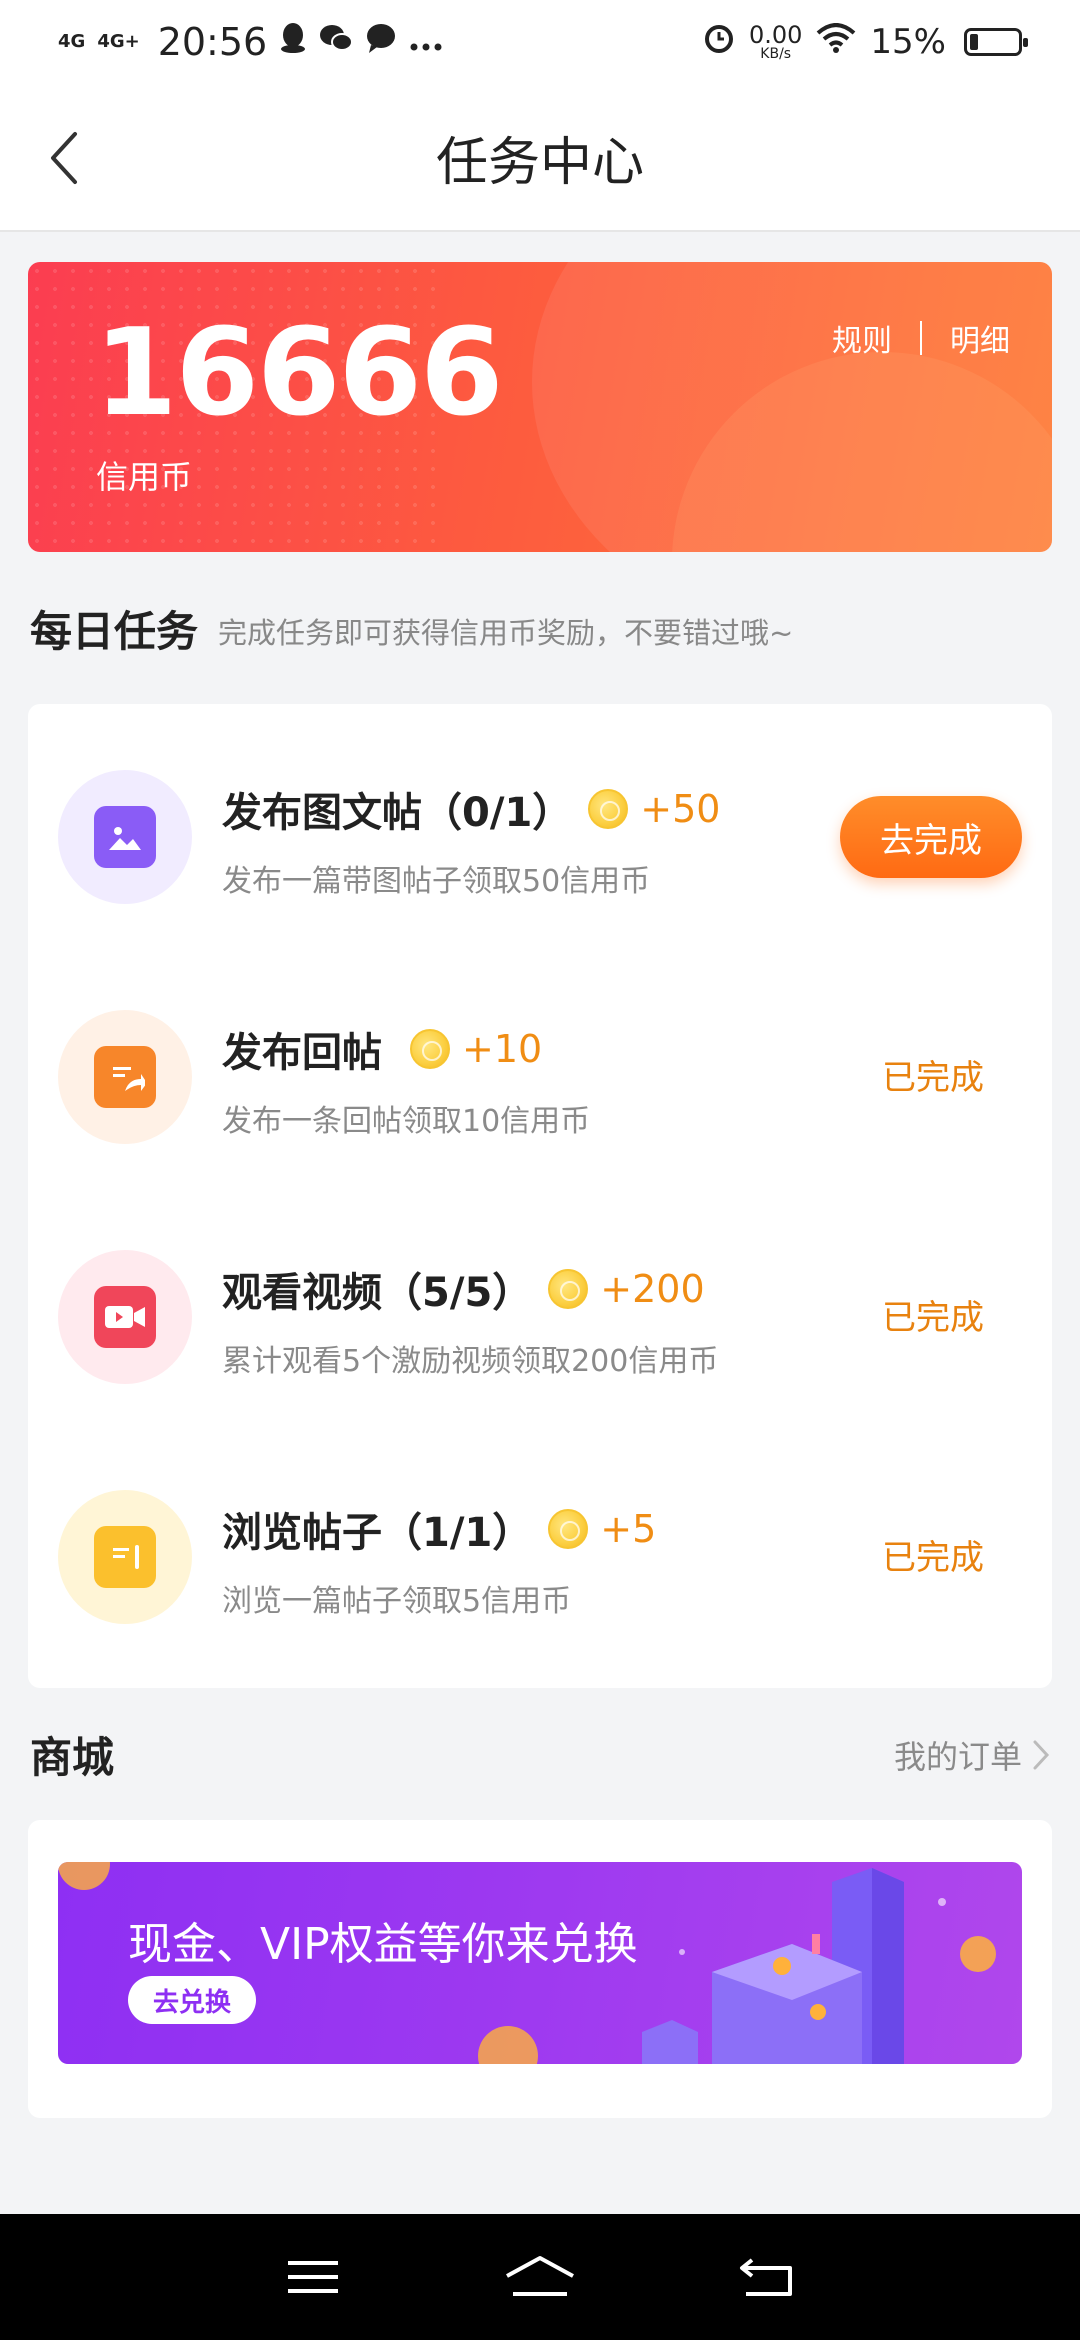 The image size is (1080, 2340). I want to click on reward-value: +200, so click(652, 1289).